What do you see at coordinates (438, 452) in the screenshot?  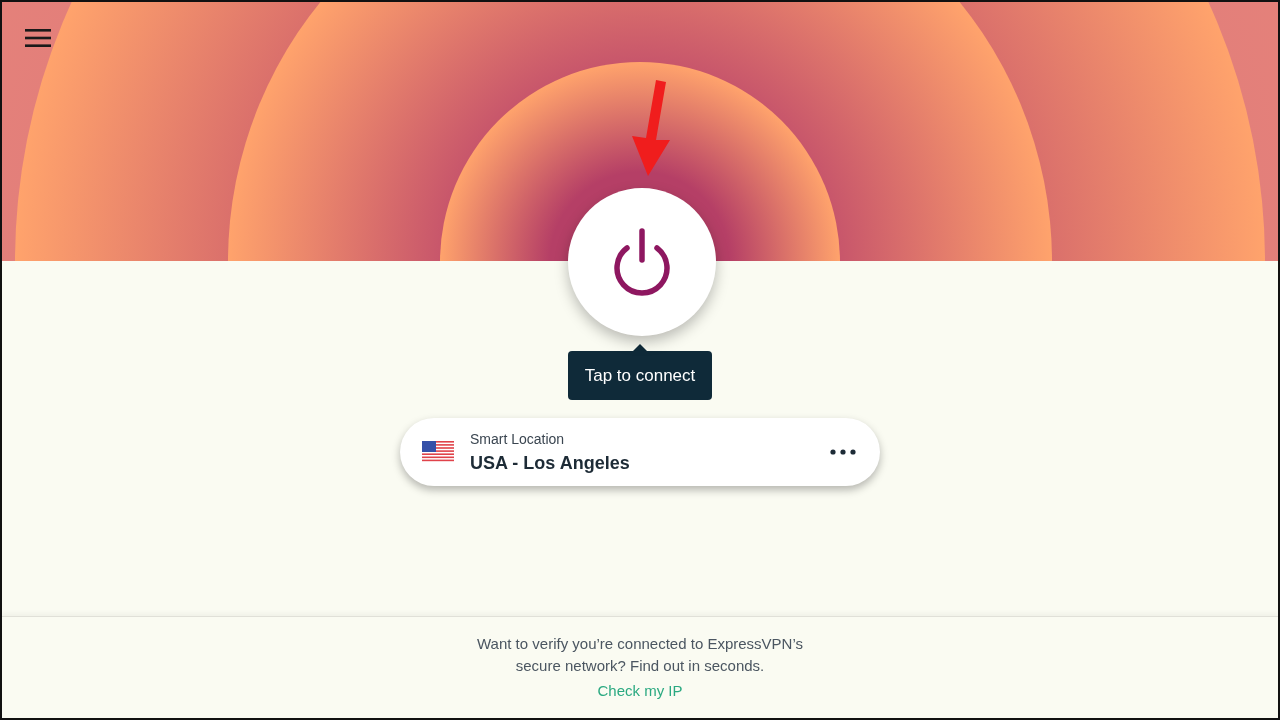 I see `flag-icon` at bounding box center [438, 452].